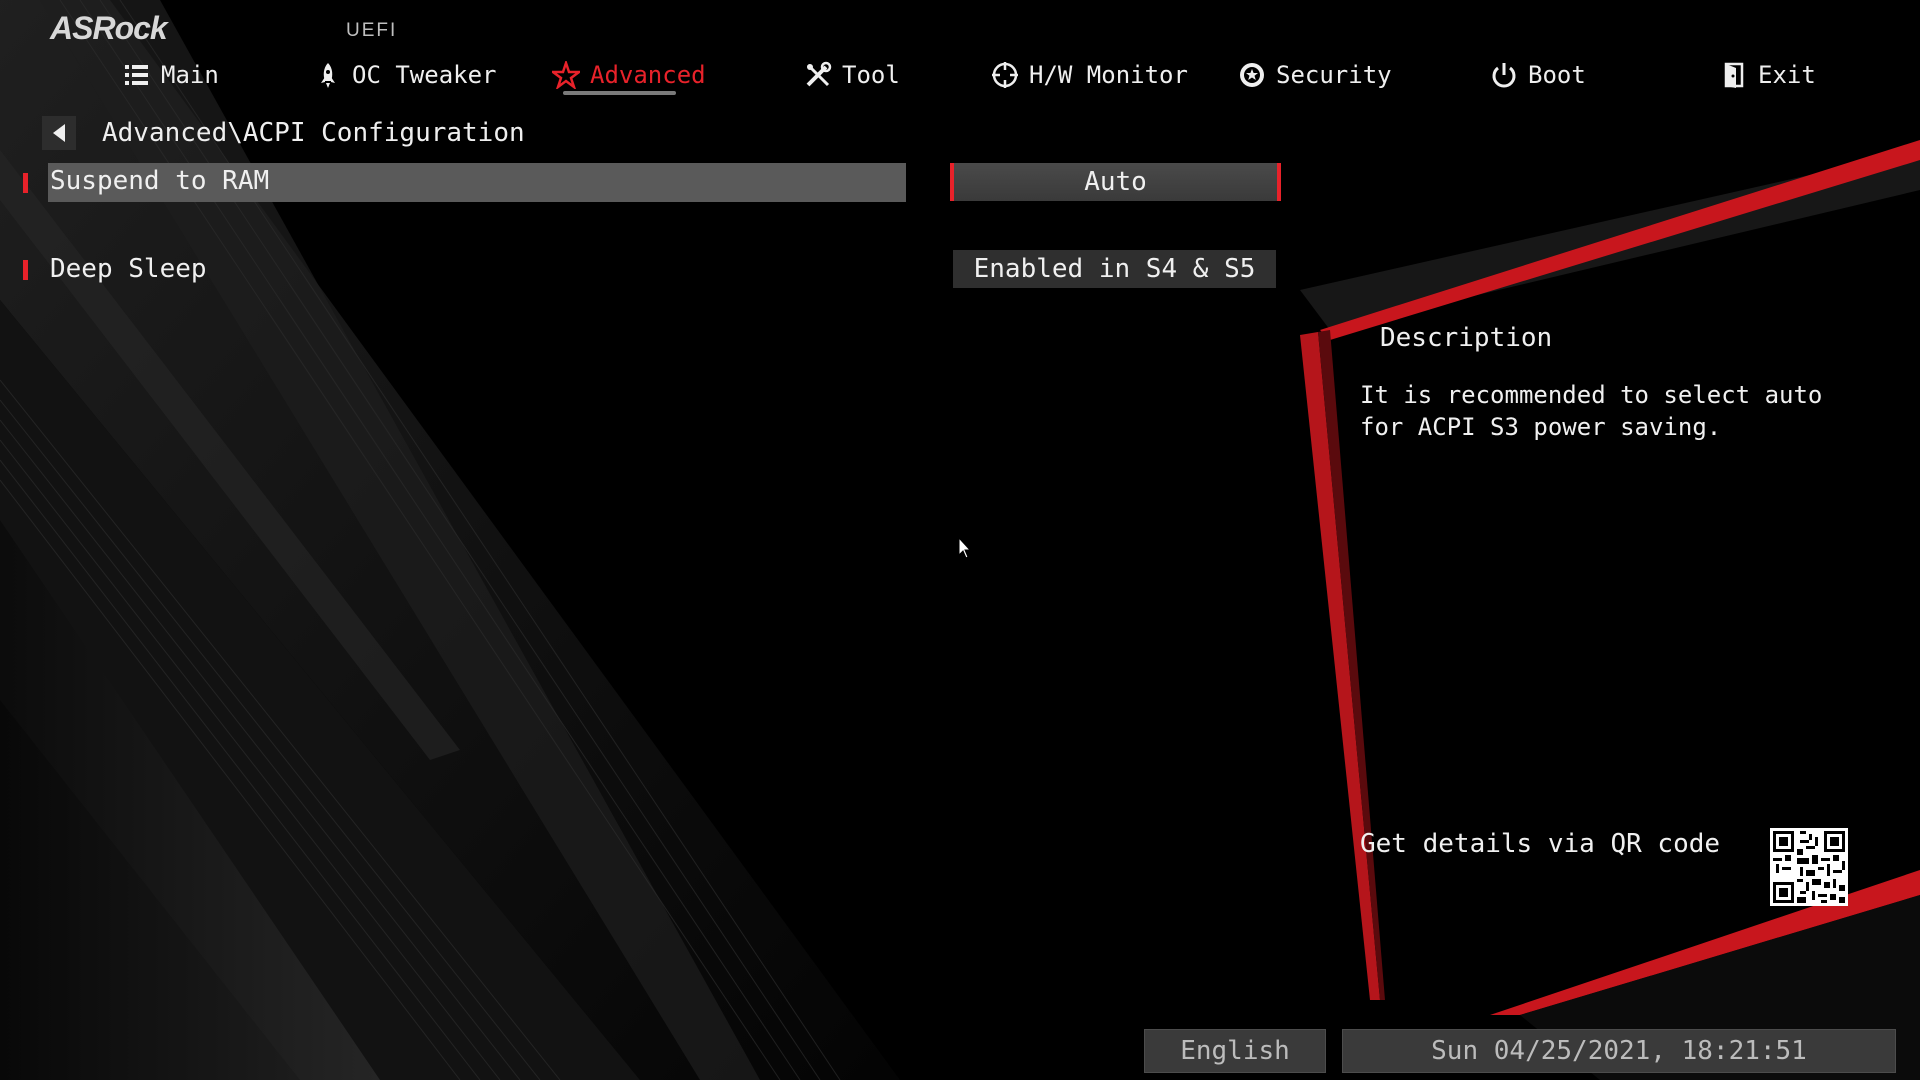 This screenshot has width=1920, height=1080. I want to click on breadcrumb: Advanced\ACPI Configuration, so click(313, 133).